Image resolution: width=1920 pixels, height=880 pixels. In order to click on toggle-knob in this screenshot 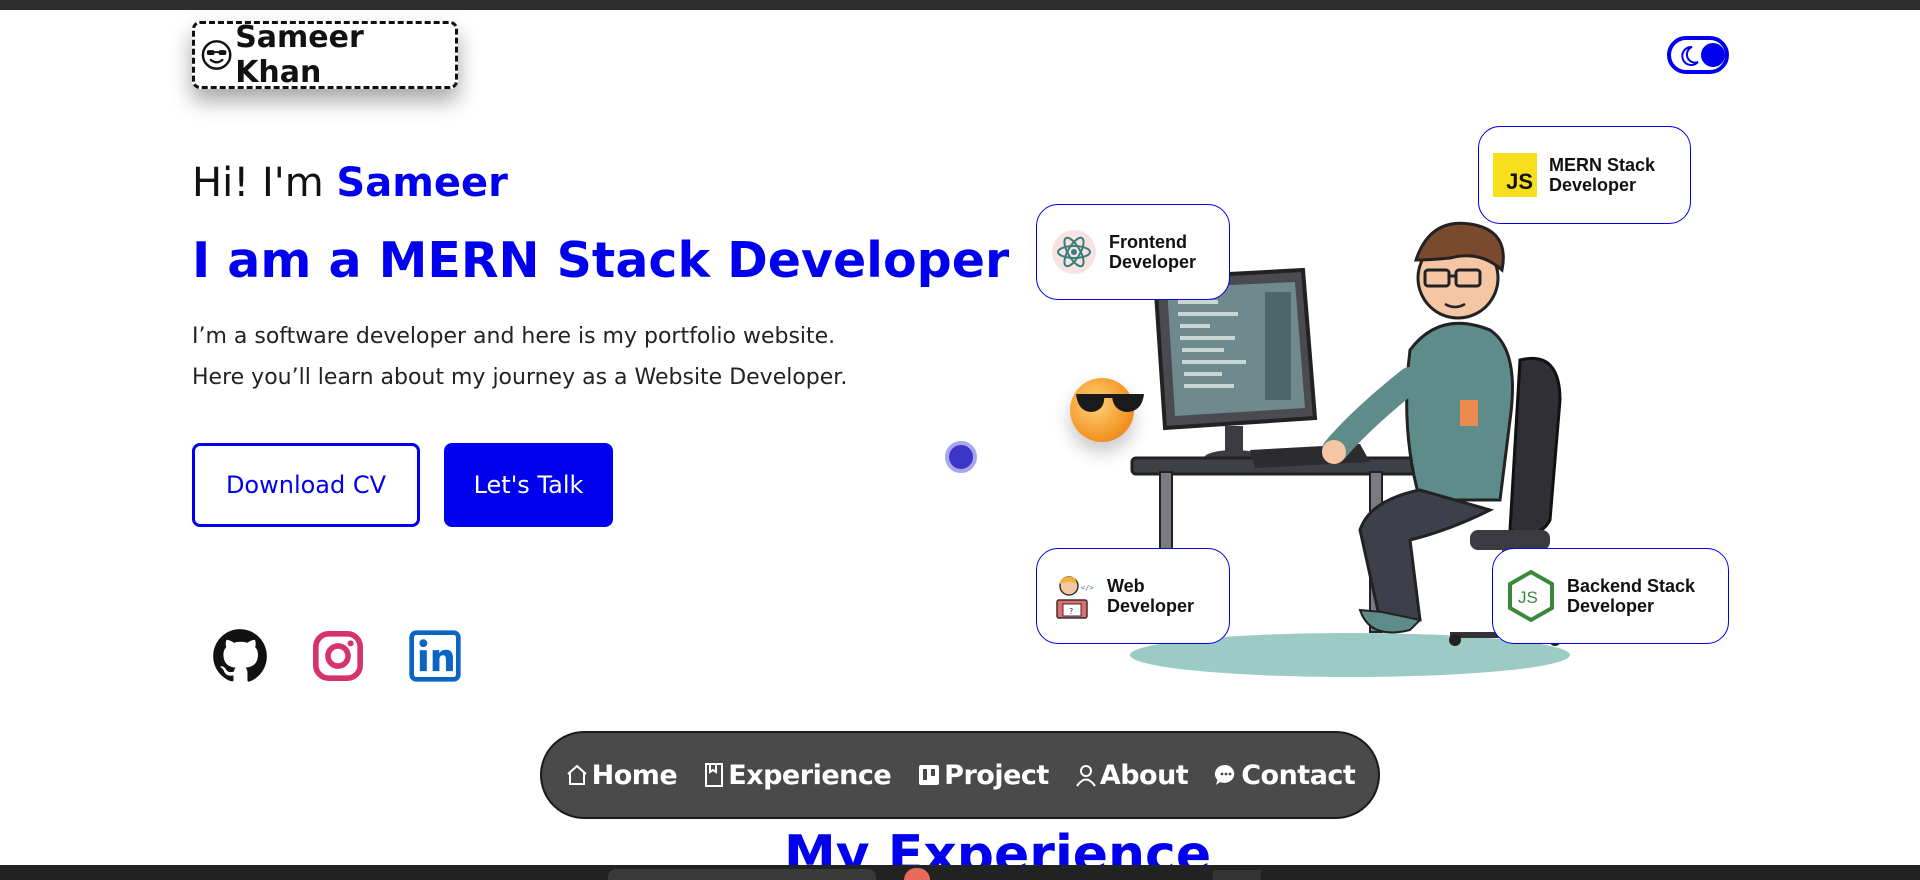, I will do `click(1713, 55)`.